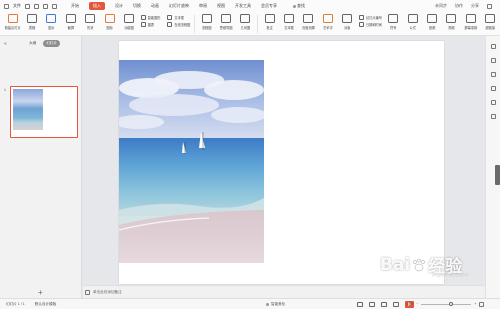  What do you see at coordinates (431, 23) in the screenshot?
I see `audio-button: 音频` at bounding box center [431, 23].